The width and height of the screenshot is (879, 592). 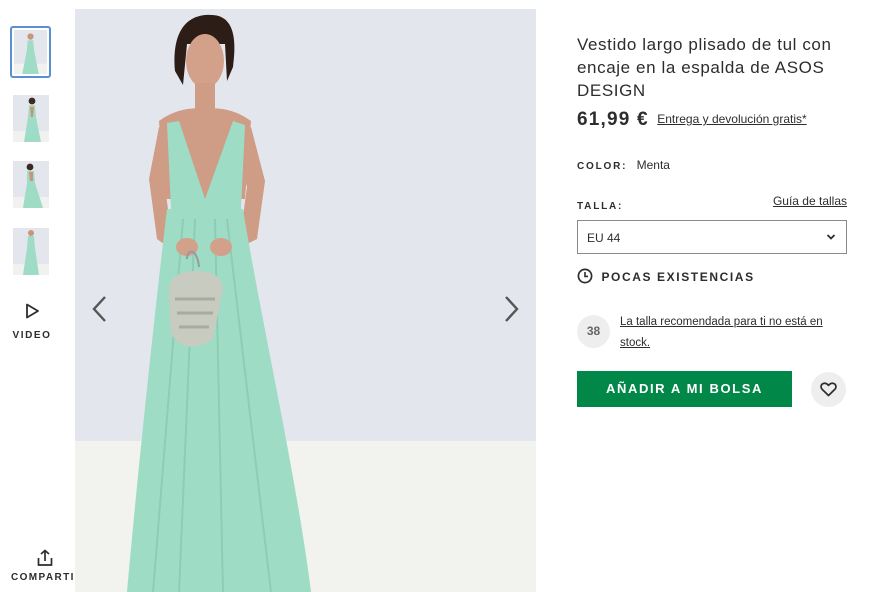 I want to click on chevron-left-icon, so click(x=100, y=309).